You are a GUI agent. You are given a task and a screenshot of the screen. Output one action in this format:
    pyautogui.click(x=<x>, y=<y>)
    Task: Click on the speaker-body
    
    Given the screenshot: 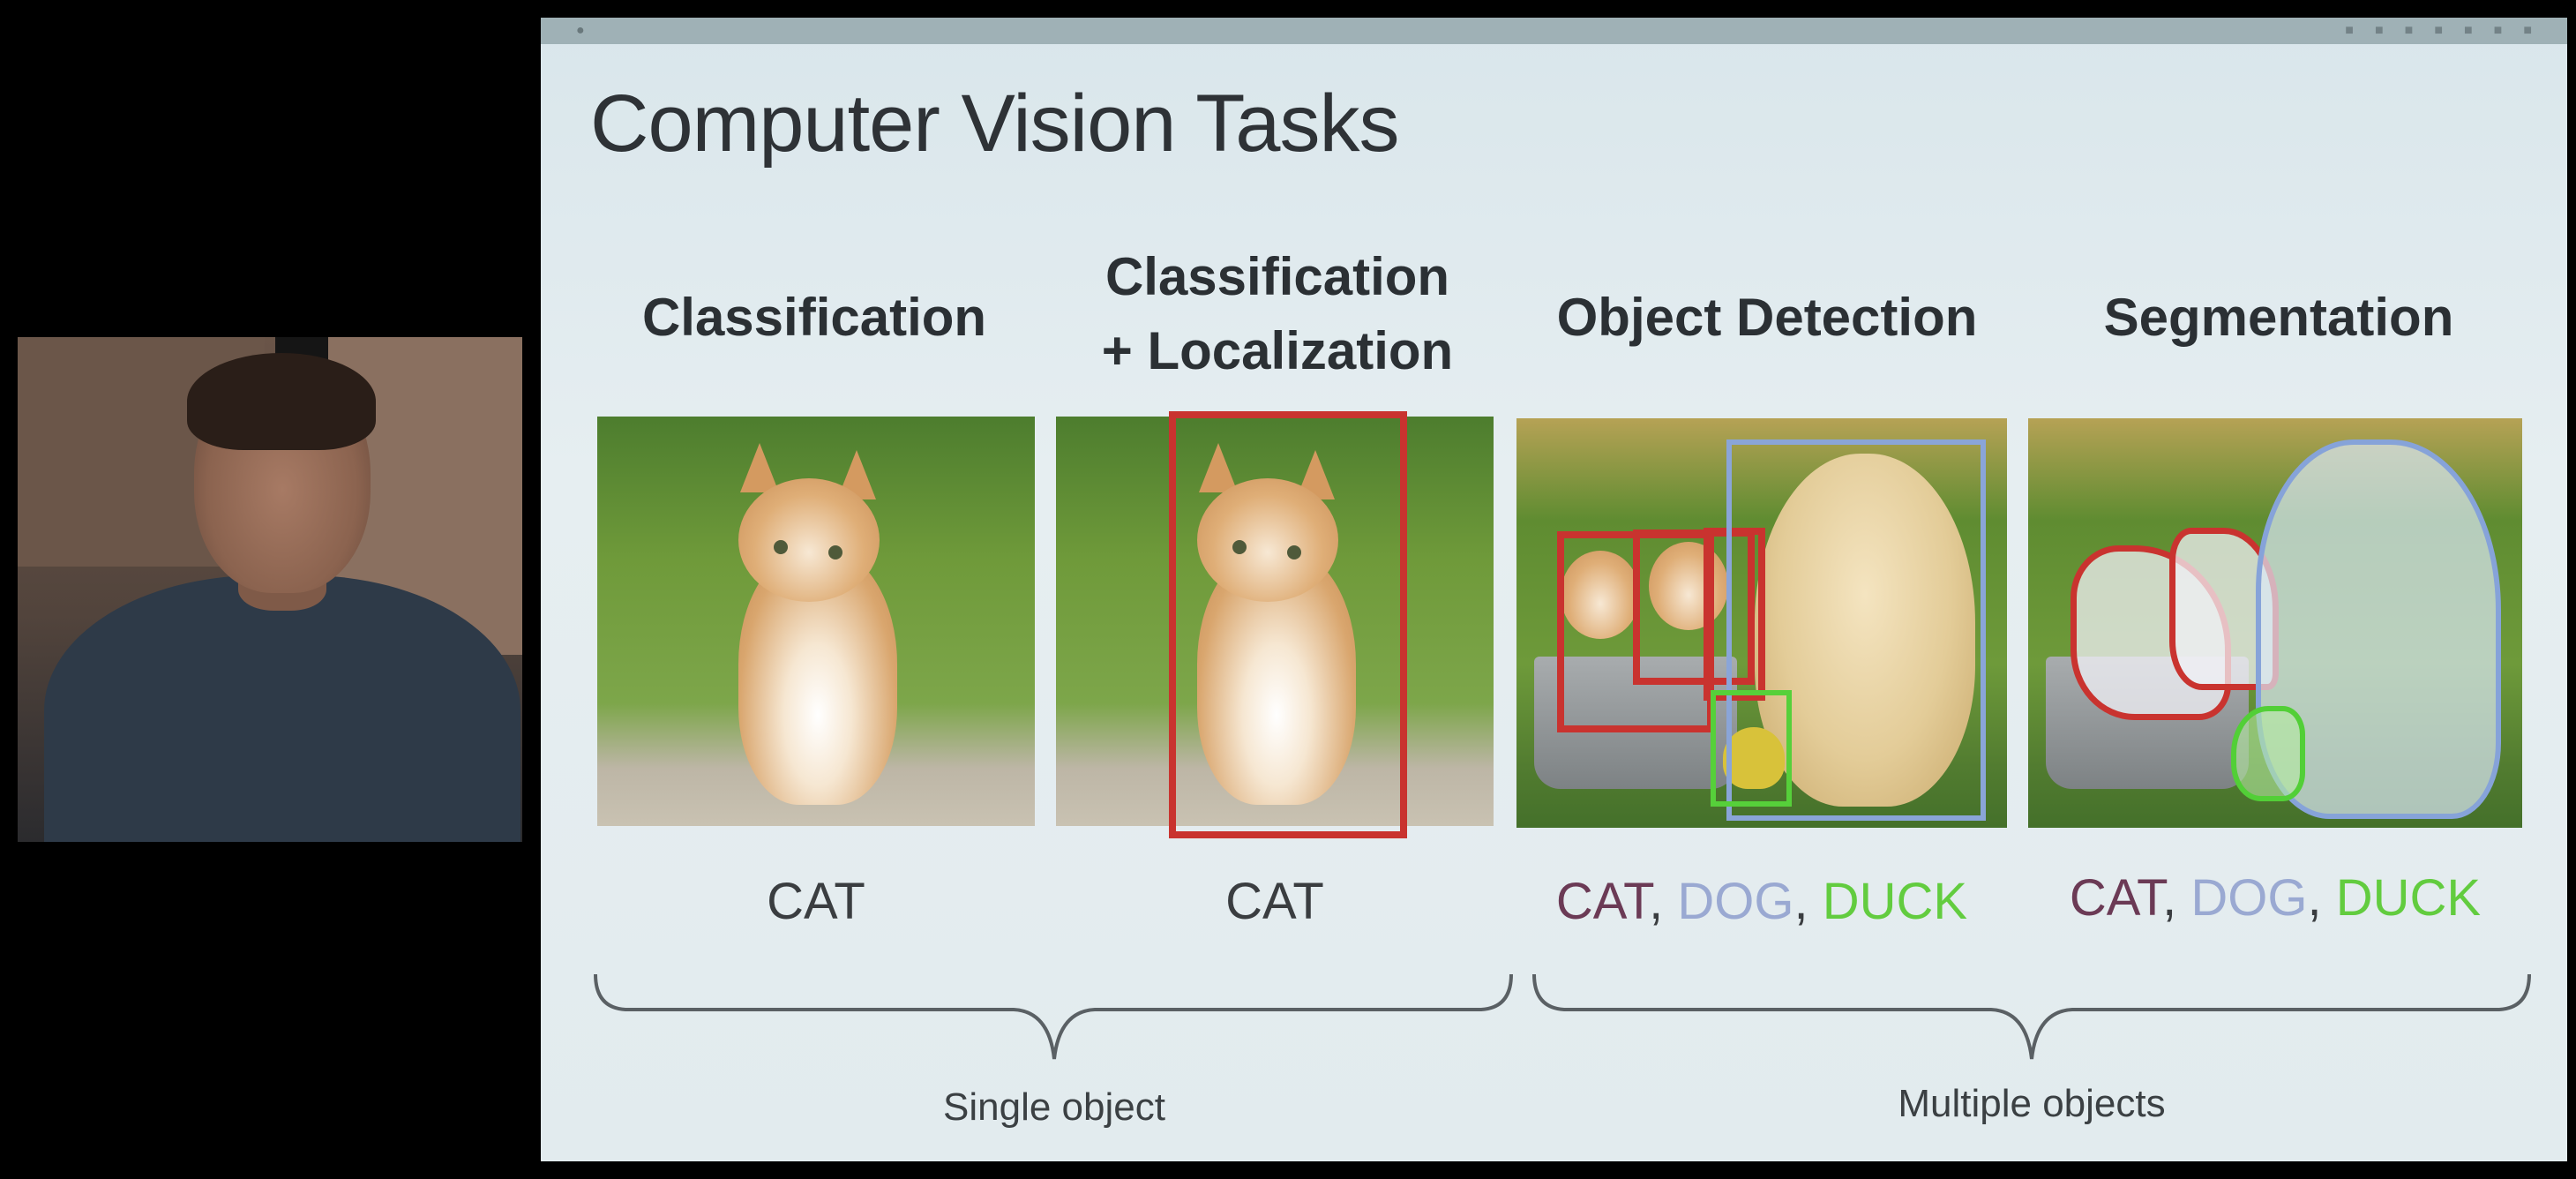 What is the action you would take?
    pyautogui.click(x=282, y=708)
    